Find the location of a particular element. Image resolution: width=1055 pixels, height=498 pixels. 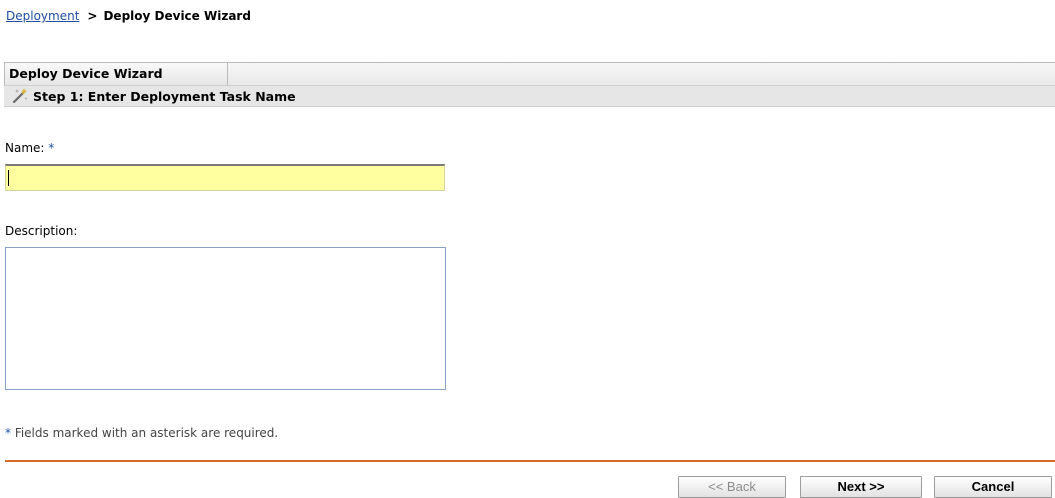

description-textarea is located at coordinates (225, 318).